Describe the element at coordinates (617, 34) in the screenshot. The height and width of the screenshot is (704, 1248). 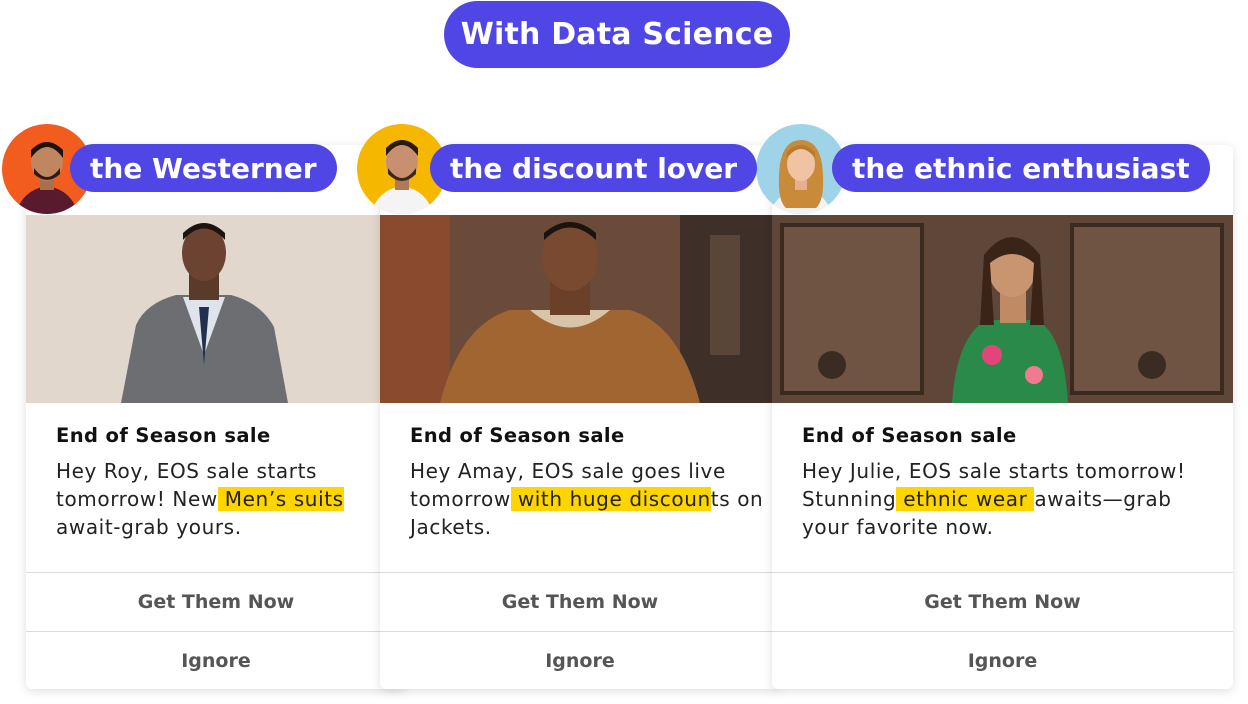
I see `header-title-pill: With Data Science` at that location.